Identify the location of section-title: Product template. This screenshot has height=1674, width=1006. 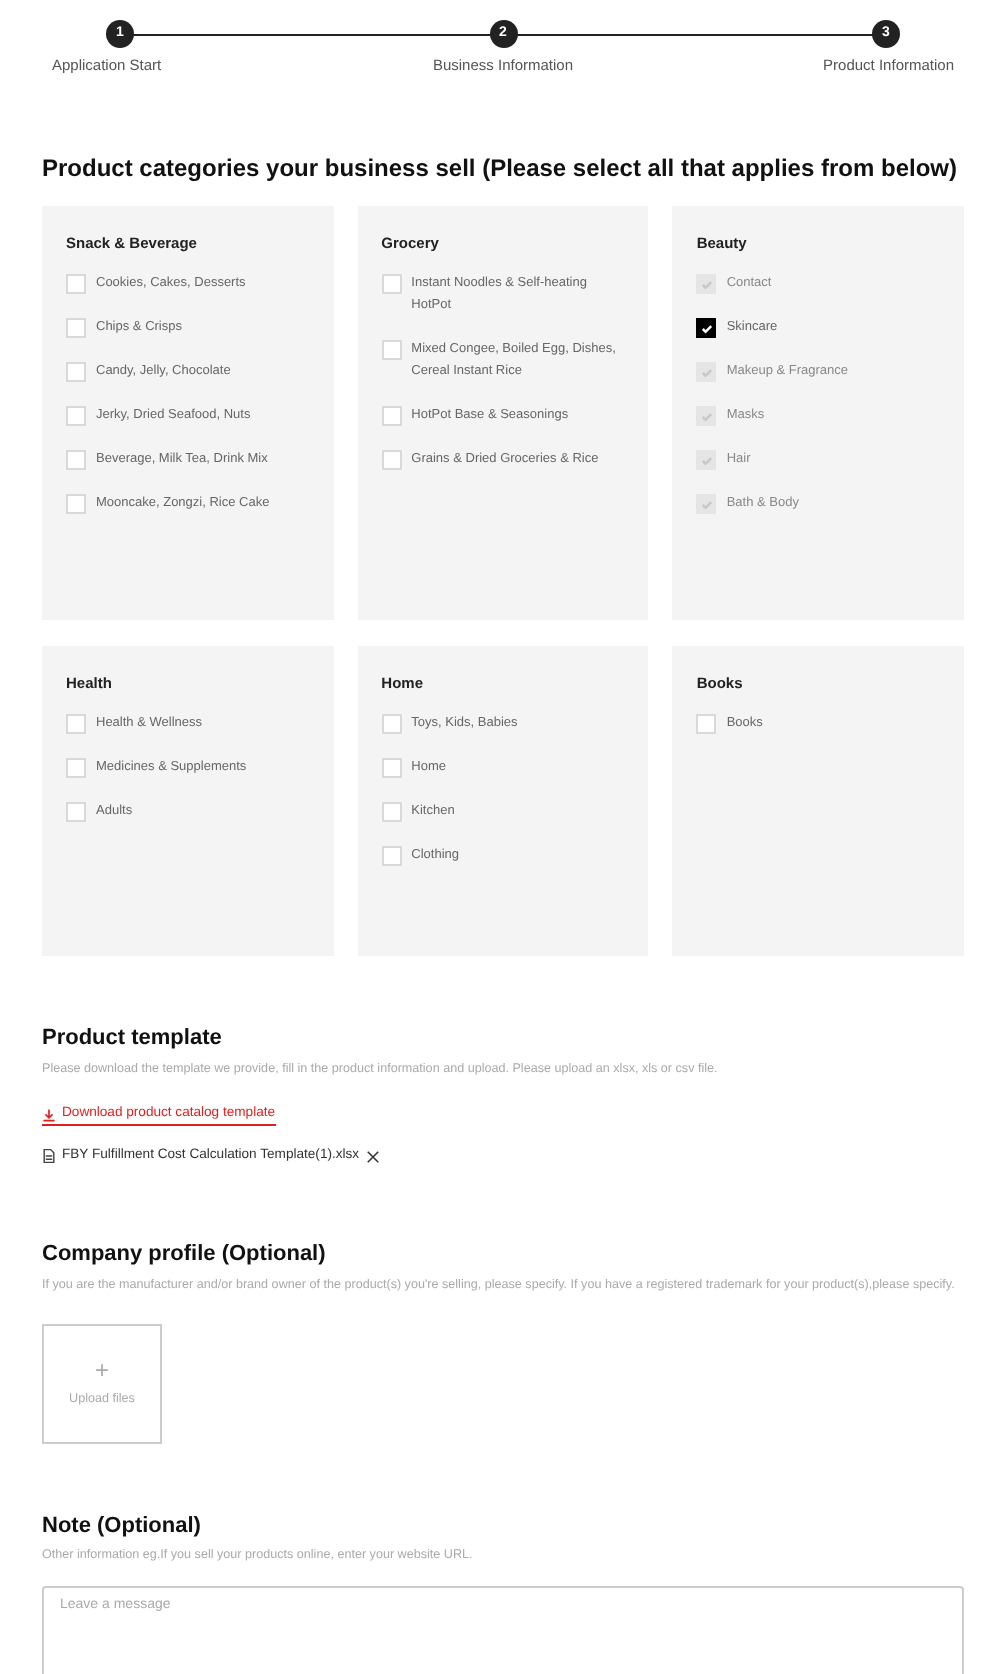
(133, 1039).